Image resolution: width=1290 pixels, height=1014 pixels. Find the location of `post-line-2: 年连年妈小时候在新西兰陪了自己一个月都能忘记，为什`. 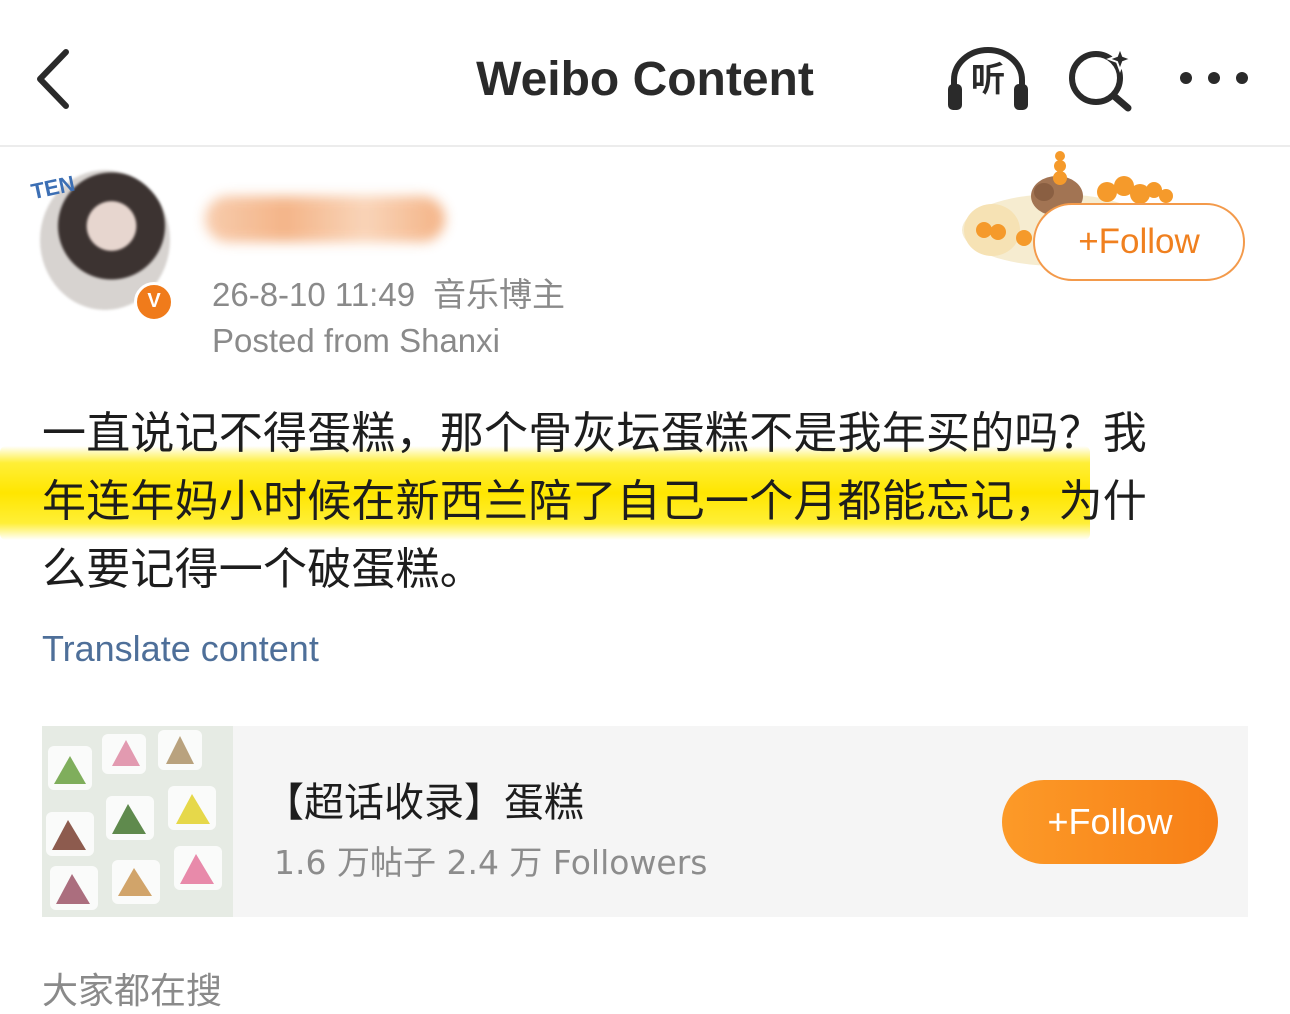

post-line-2: 年连年妈小时候在新西兰陪了自己一个月都能忘记，为什 is located at coordinates (642, 502).